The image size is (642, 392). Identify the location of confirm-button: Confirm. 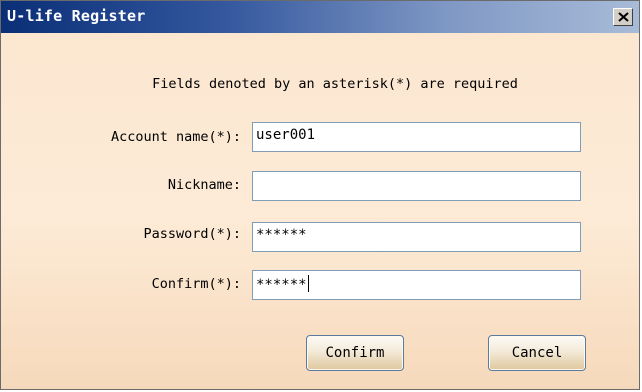
(355, 353).